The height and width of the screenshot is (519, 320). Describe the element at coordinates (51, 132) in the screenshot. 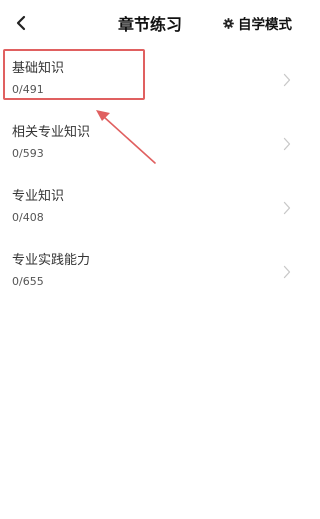

I see `chapter-name: 相关专业知识` at that location.